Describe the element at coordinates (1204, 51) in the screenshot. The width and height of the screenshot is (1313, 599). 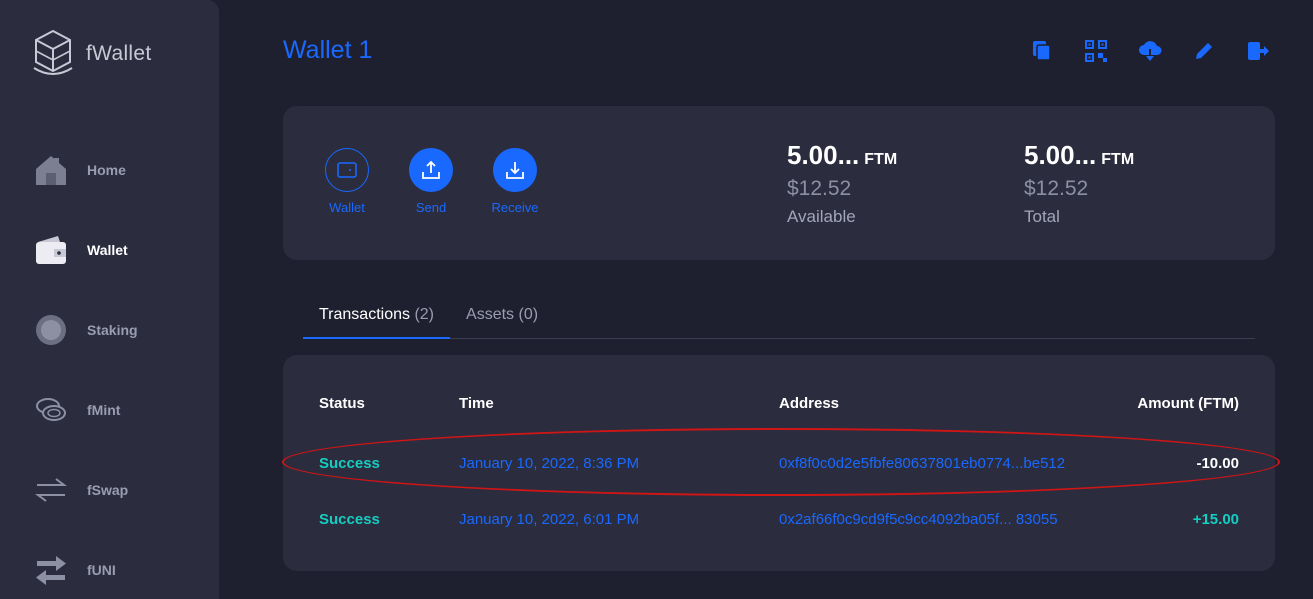
I see `edit-icon` at that location.